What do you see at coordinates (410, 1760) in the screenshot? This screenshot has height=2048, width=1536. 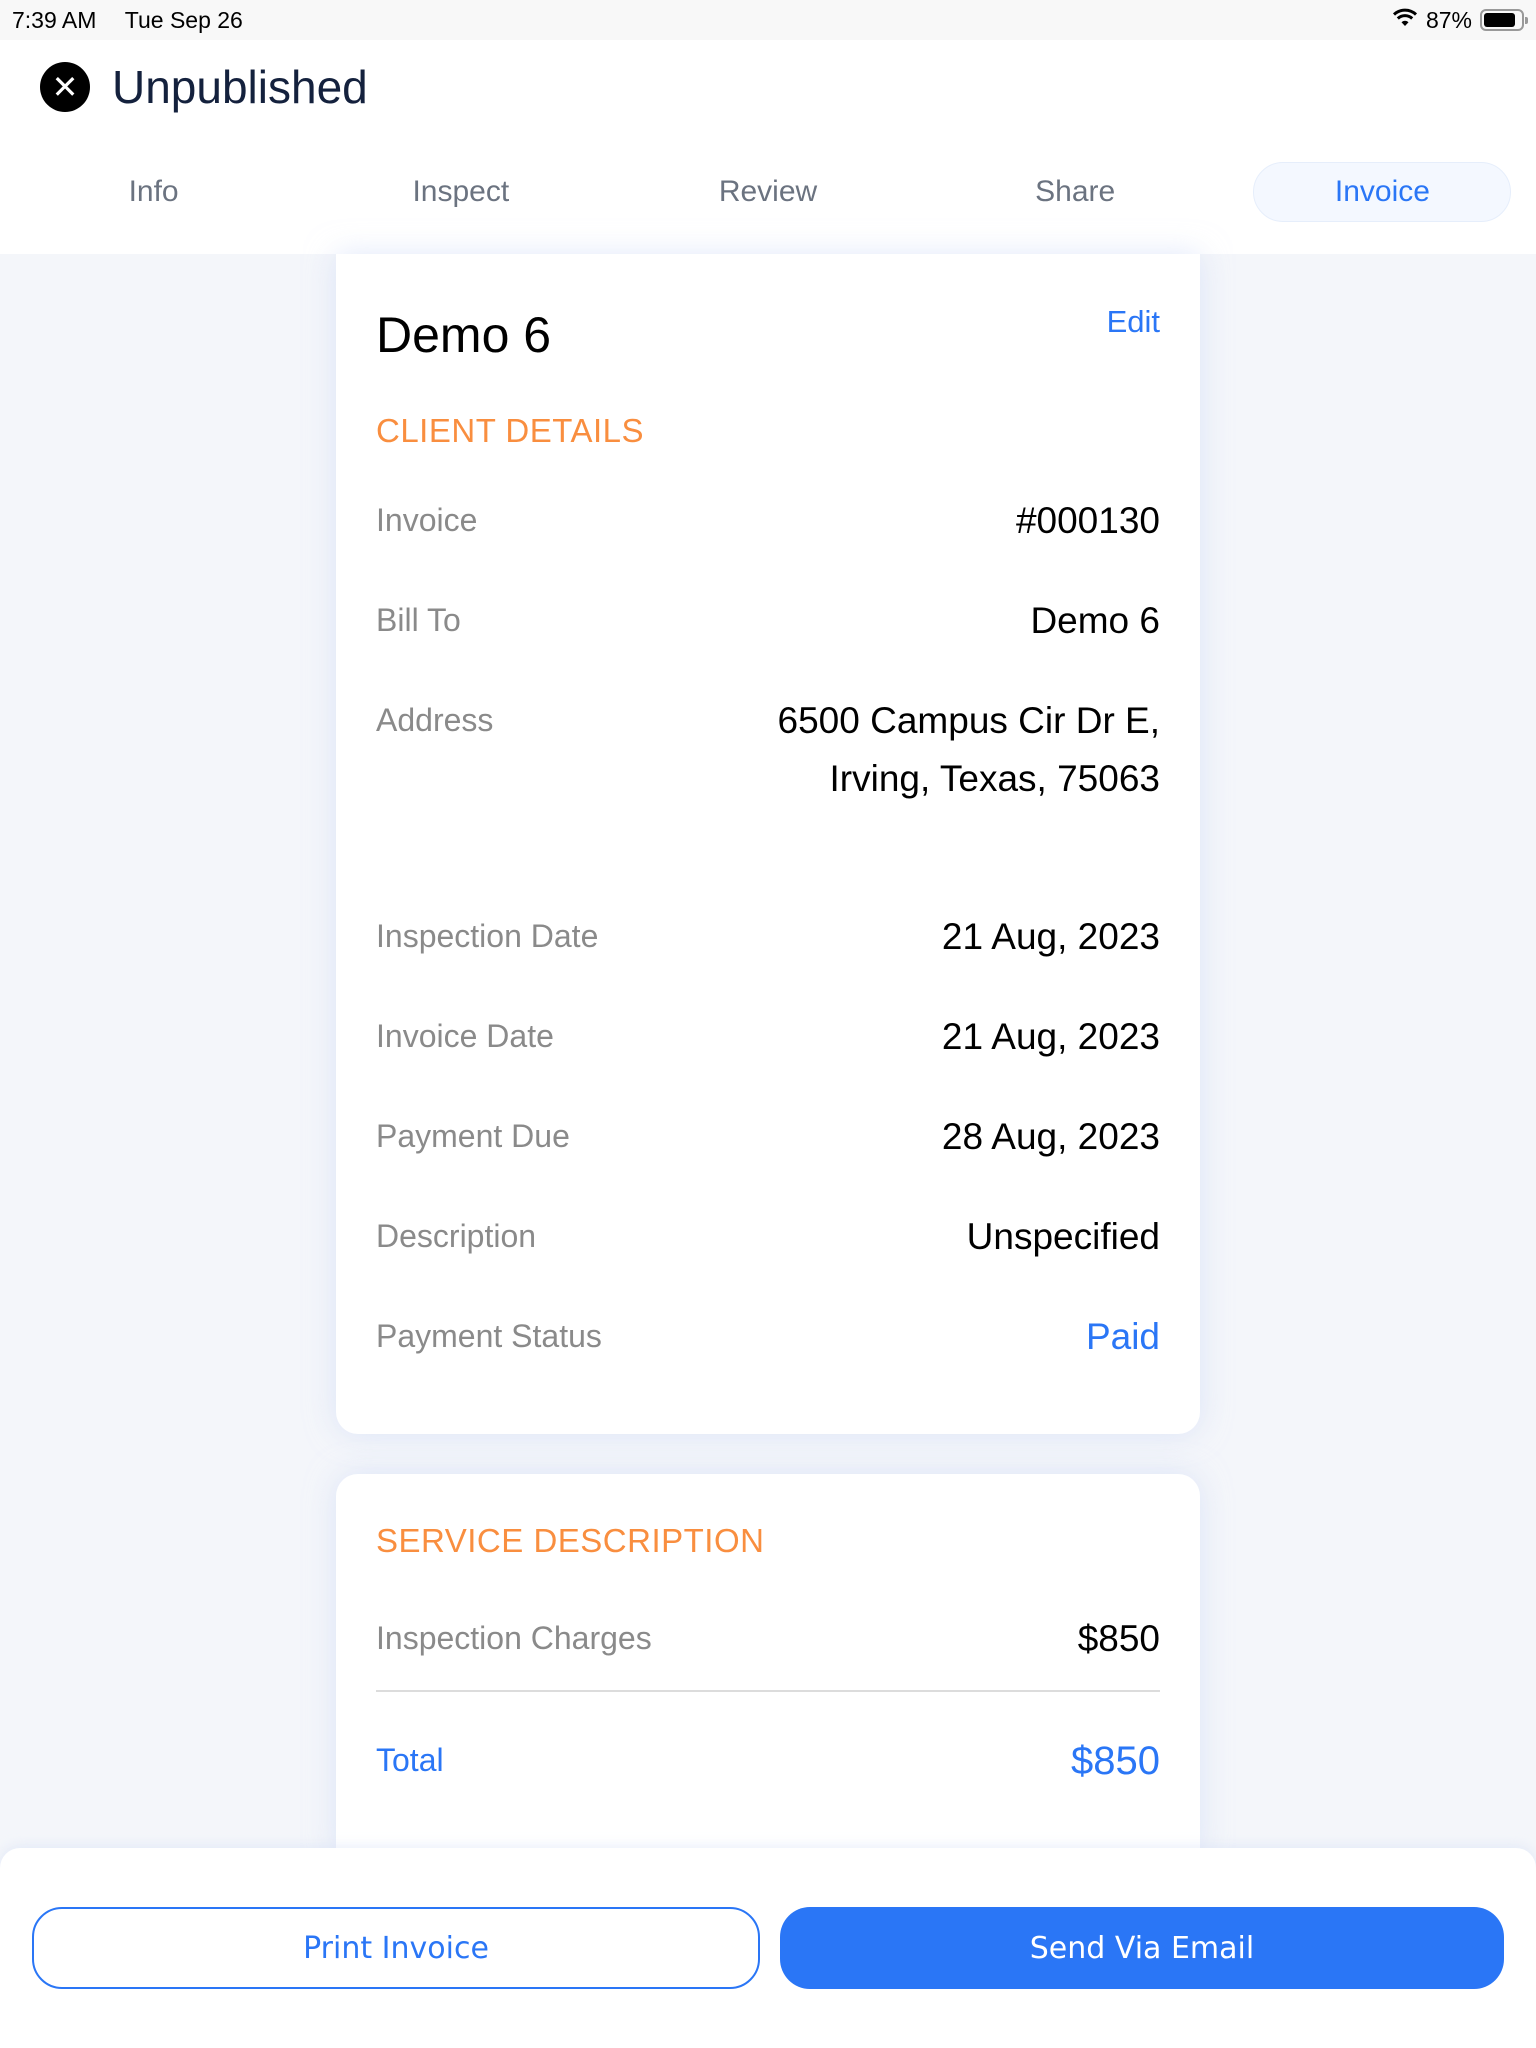 I see `total-label: Total` at bounding box center [410, 1760].